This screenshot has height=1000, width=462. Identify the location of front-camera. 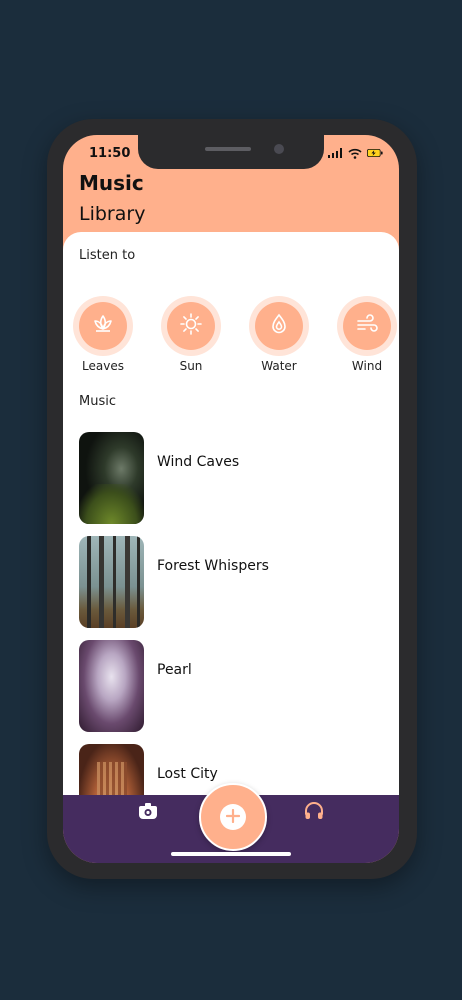
(279, 149).